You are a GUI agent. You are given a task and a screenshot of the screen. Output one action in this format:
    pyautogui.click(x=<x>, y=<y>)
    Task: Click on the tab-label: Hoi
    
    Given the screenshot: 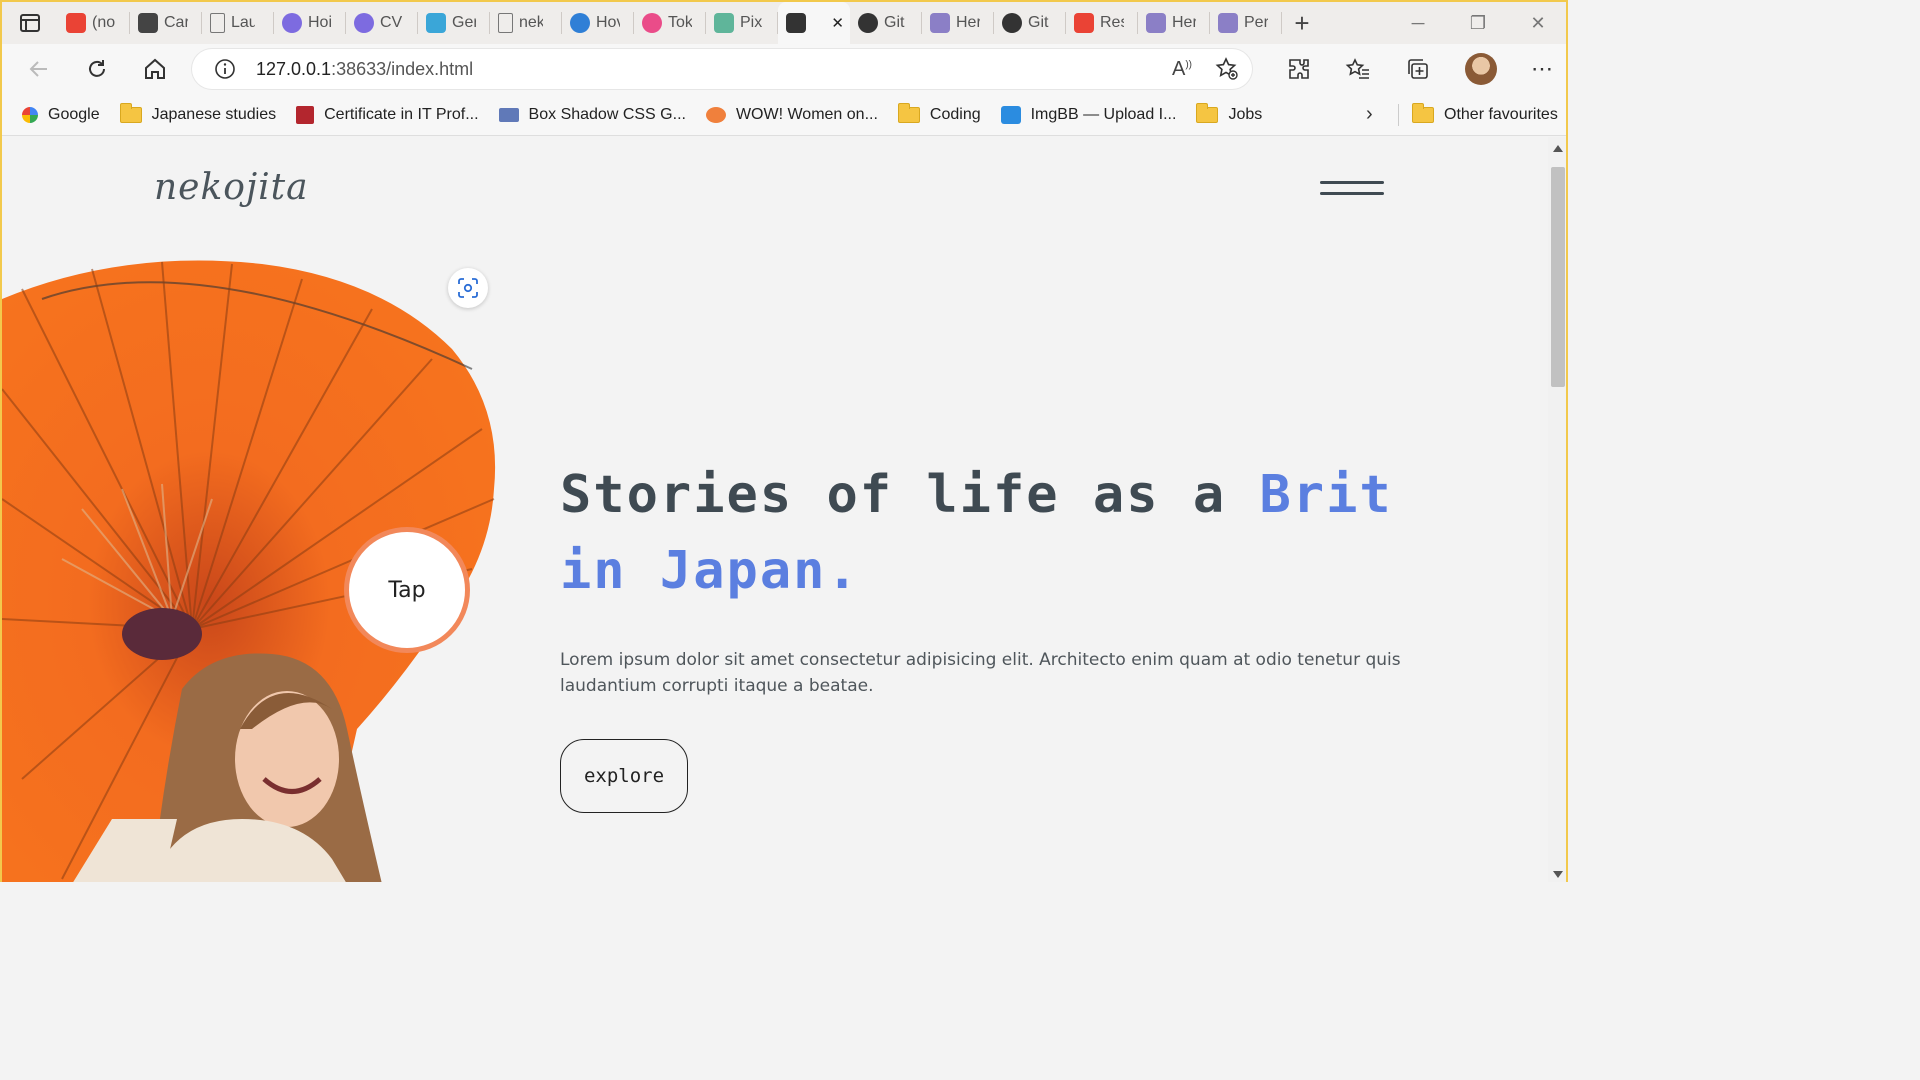 What is the action you would take?
    pyautogui.click(x=320, y=22)
    